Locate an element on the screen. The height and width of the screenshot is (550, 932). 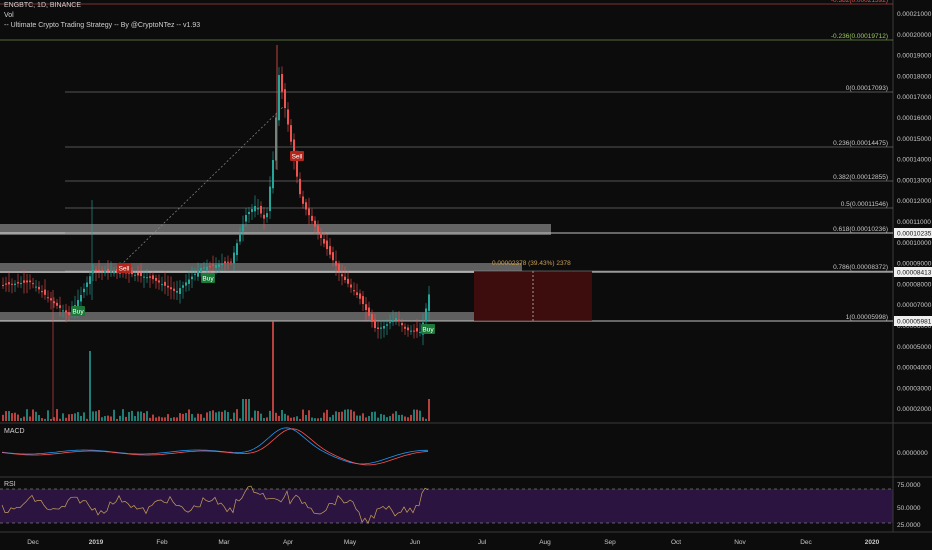
rsi-band is located at coordinates (446, 506).